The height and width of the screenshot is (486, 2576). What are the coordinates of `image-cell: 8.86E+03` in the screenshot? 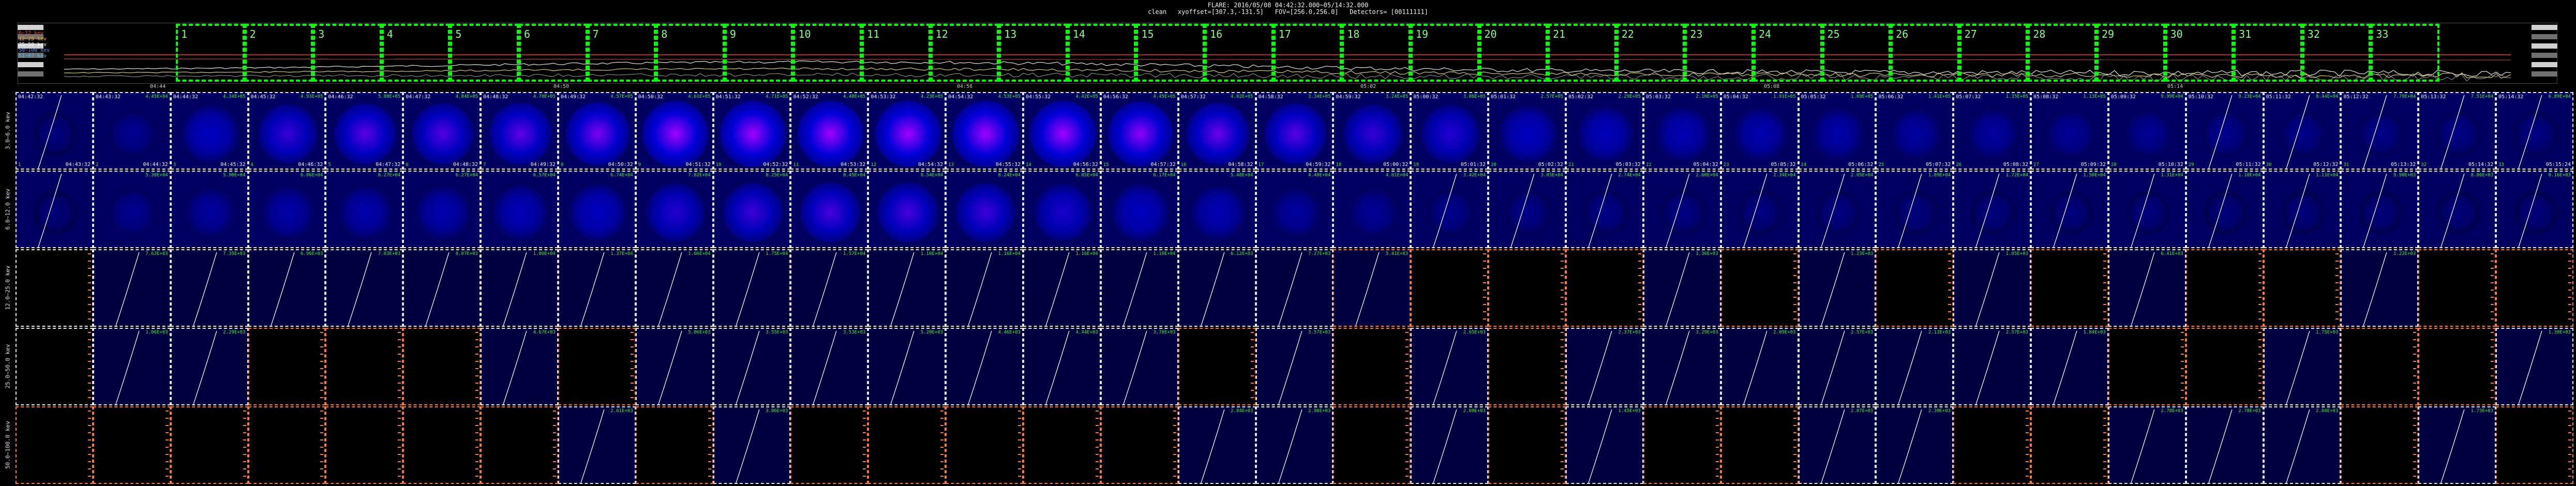 It's located at (2457, 210).